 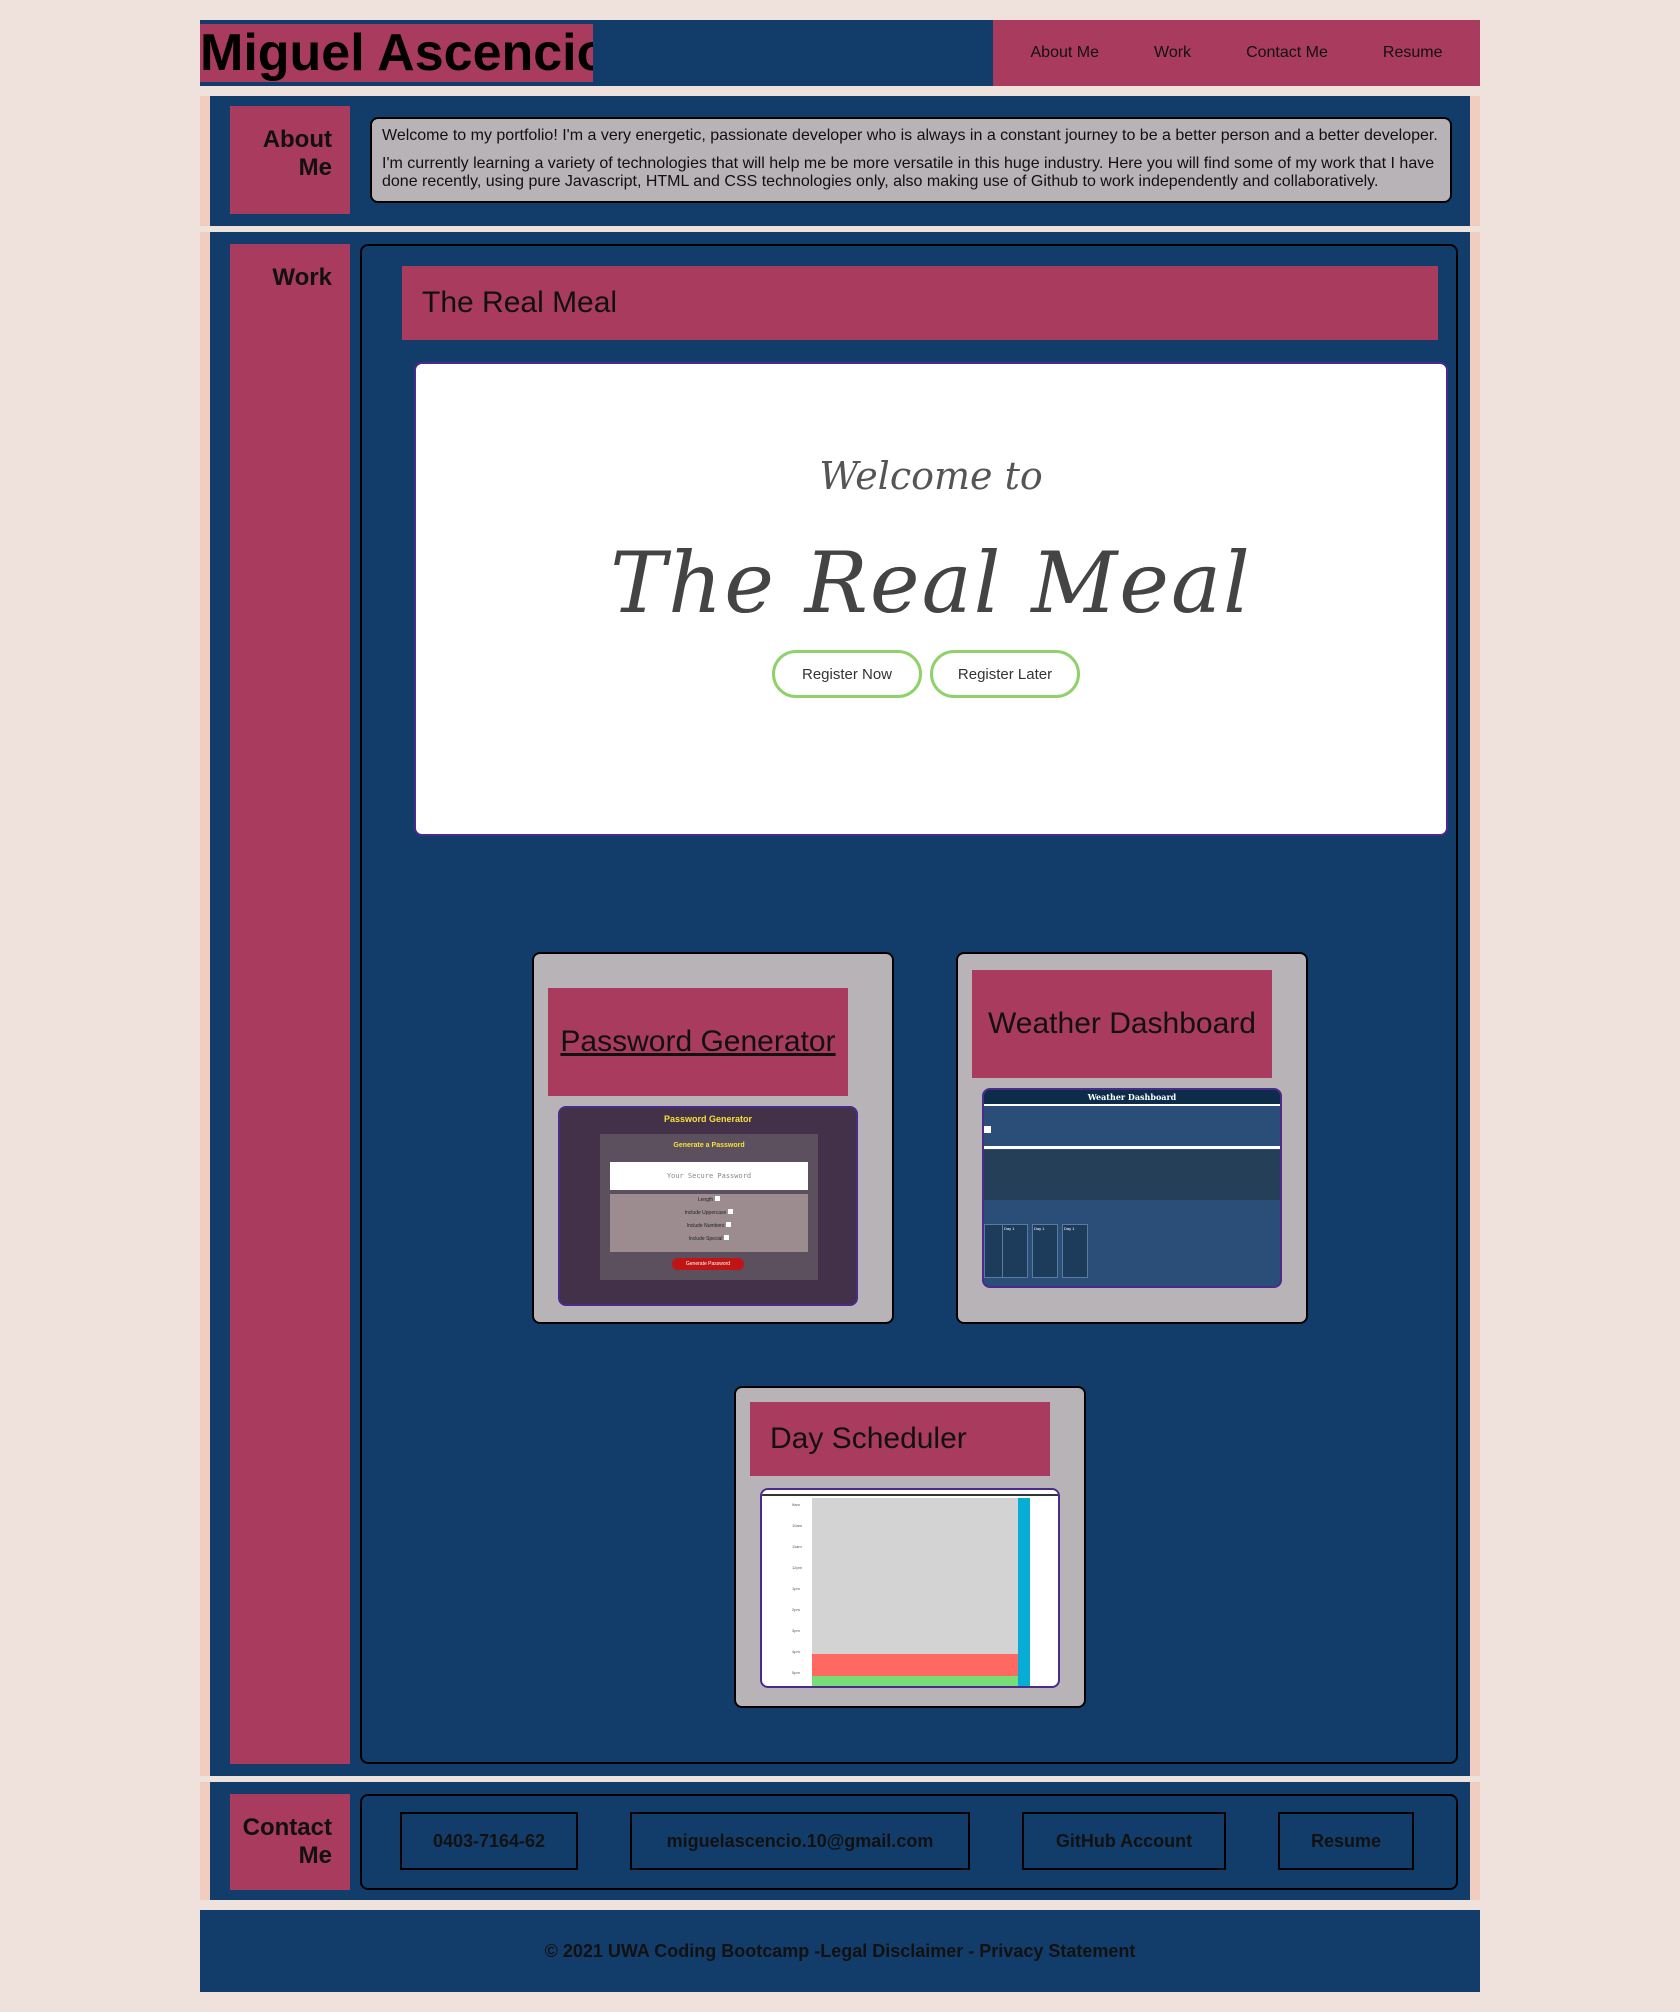 What do you see at coordinates (800, 1841) in the screenshot?
I see `email-button: miguelascencio.10@gmail.com` at bounding box center [800, 1841].